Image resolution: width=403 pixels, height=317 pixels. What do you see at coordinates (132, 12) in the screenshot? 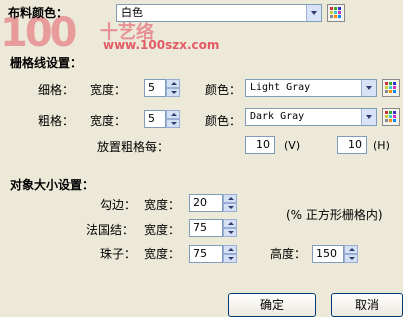
I see `cloth-color-value: 白色` at bounding box center [132, 12].